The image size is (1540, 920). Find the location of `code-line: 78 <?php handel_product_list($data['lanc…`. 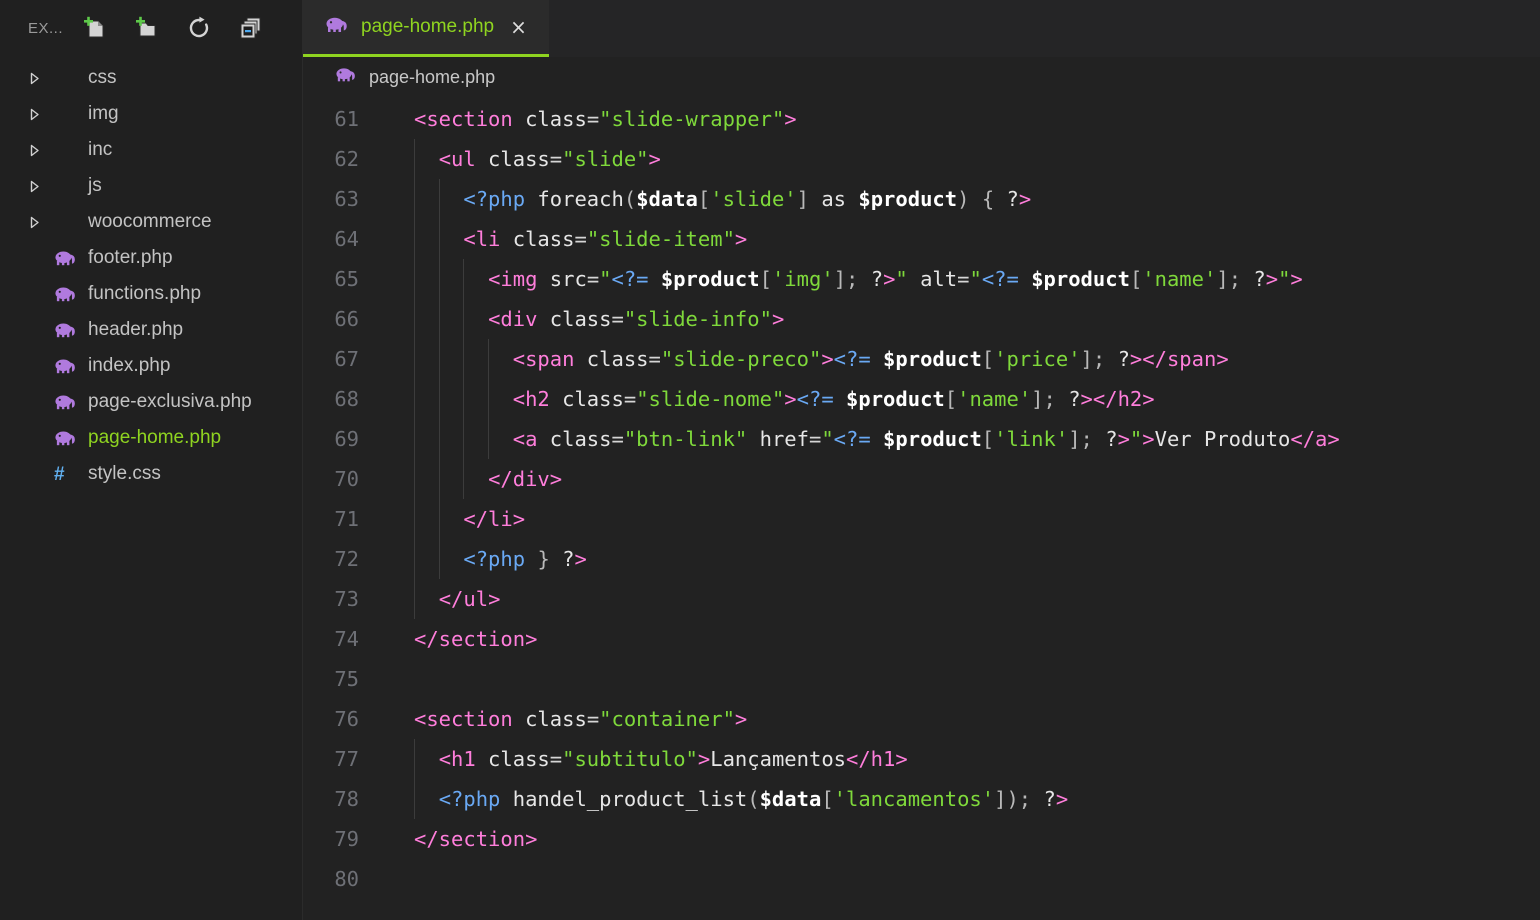

code-line: 78 <?php handel_product_list($data['lanc… is located at coordinates (921, 799).